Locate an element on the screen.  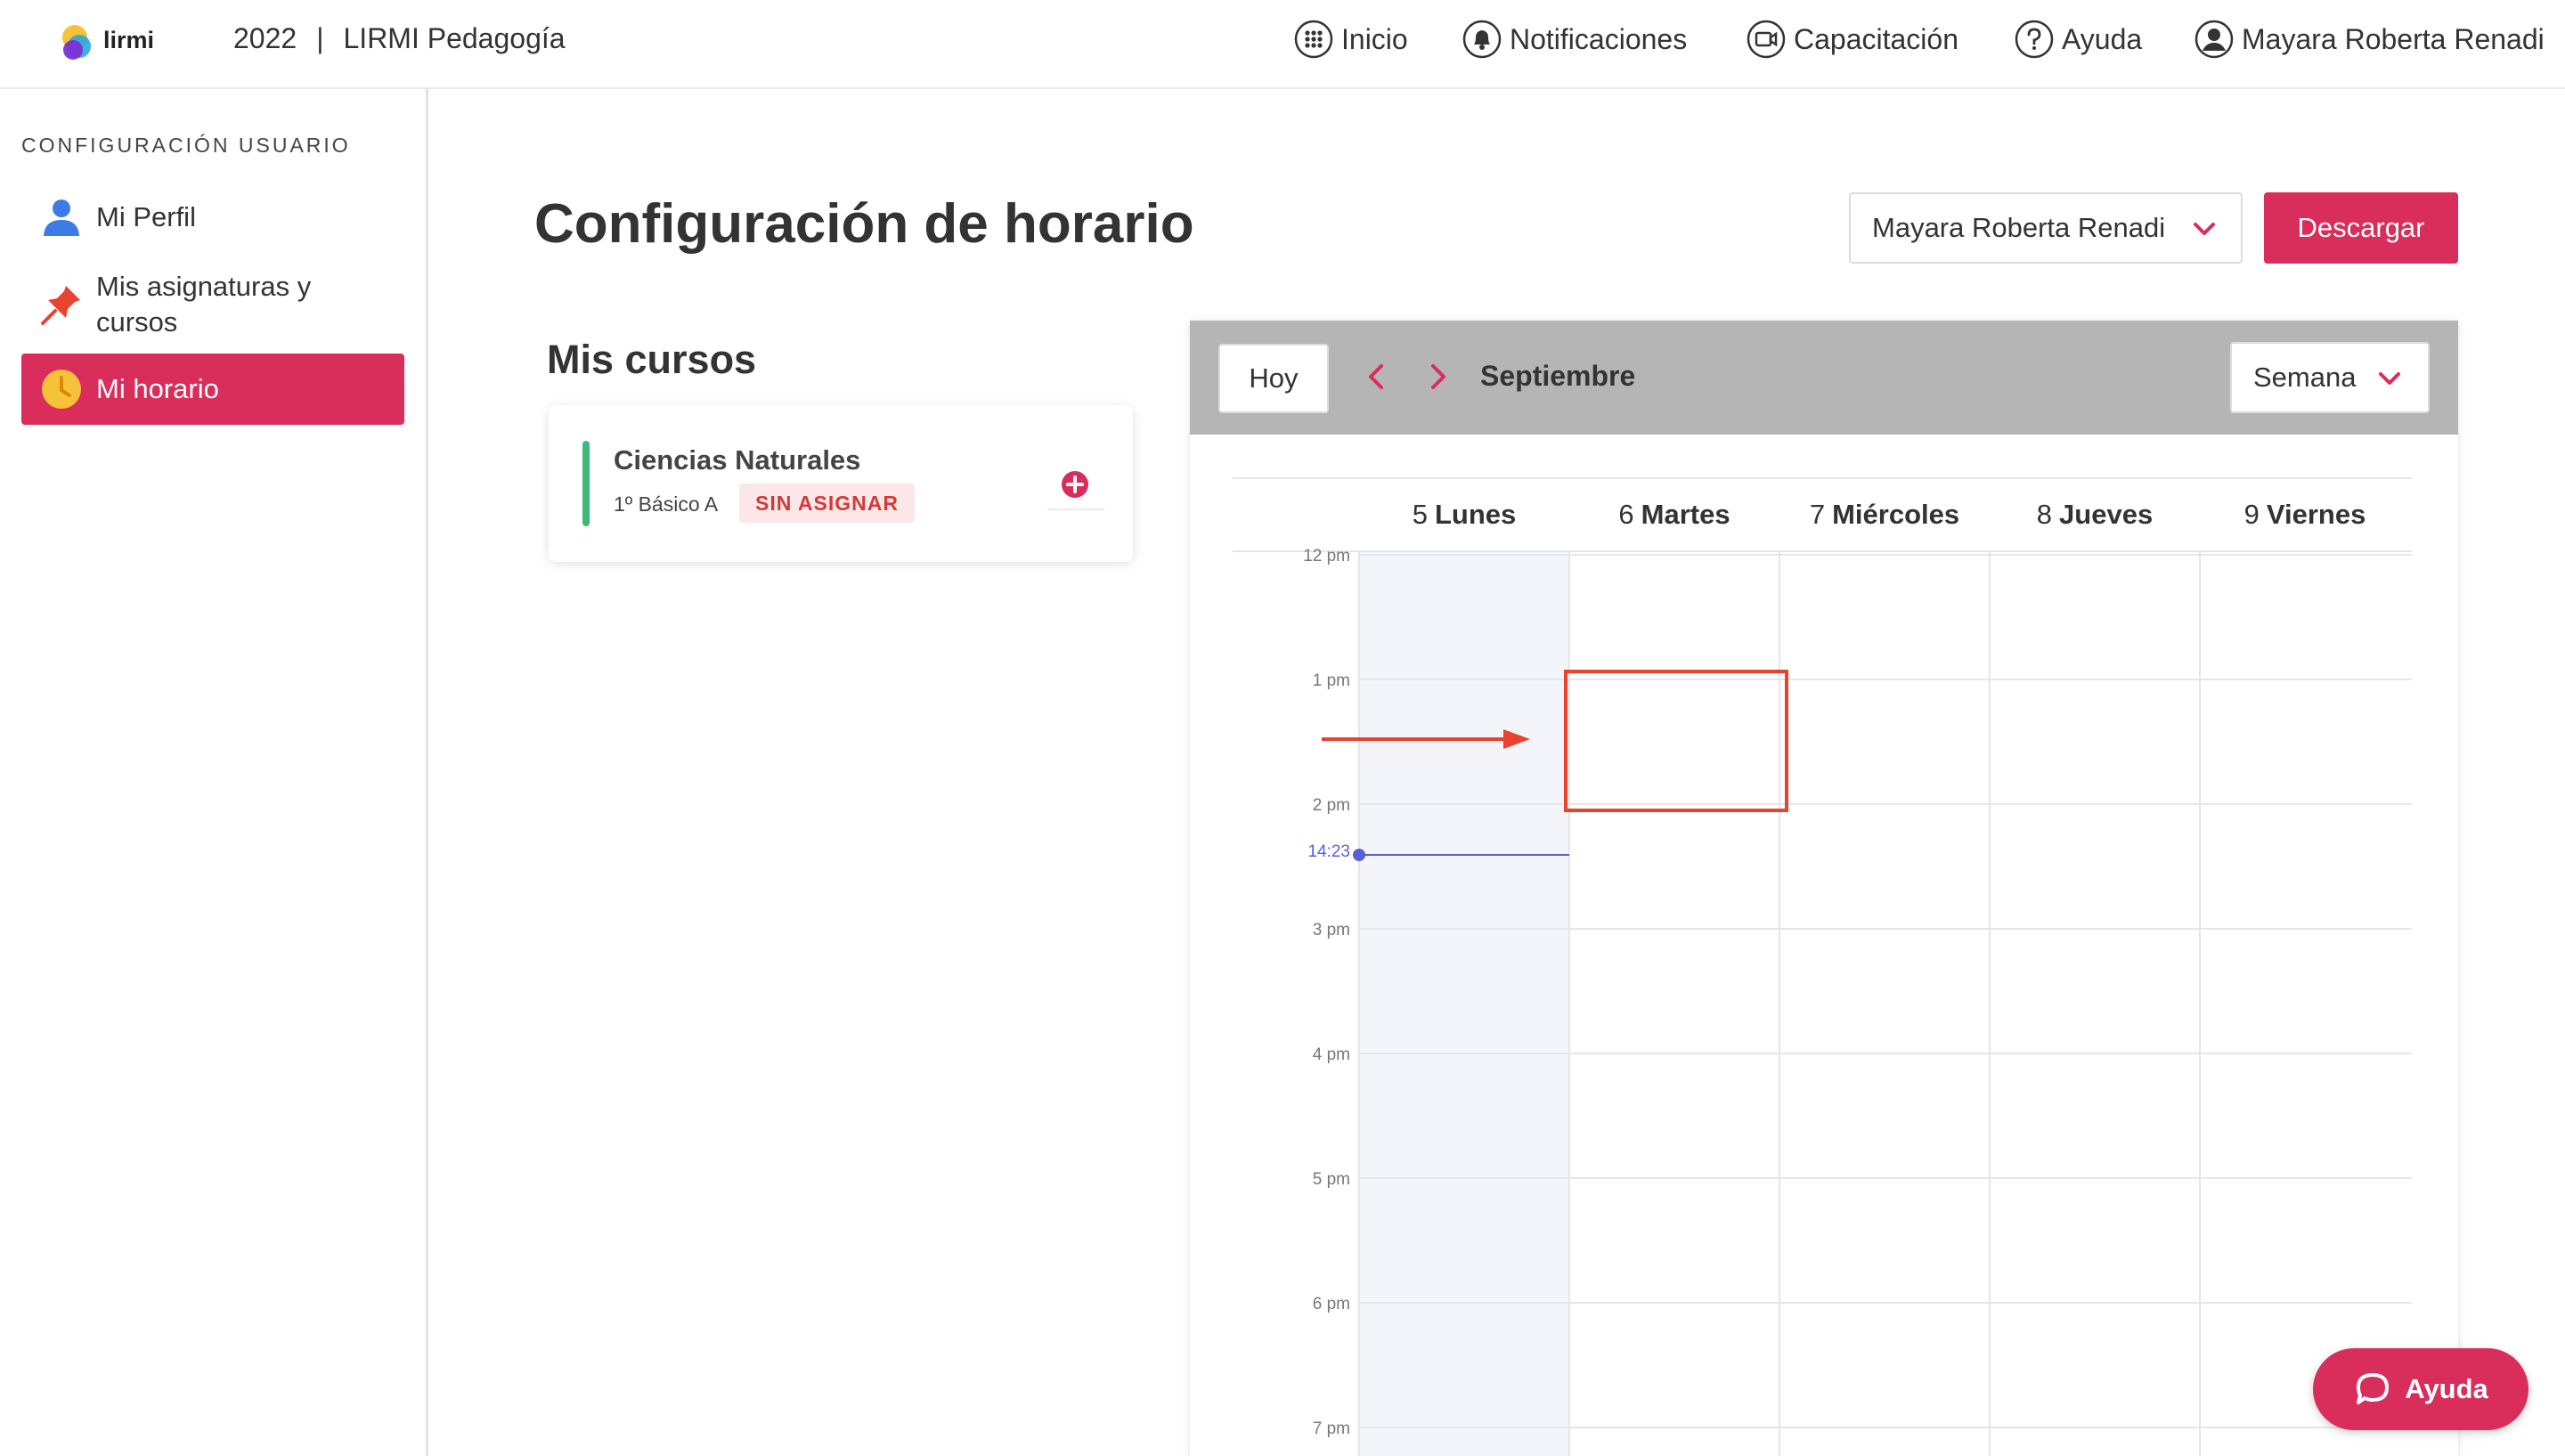
sidebar-item-label: Mi horario is located at coordinates (157, 388).